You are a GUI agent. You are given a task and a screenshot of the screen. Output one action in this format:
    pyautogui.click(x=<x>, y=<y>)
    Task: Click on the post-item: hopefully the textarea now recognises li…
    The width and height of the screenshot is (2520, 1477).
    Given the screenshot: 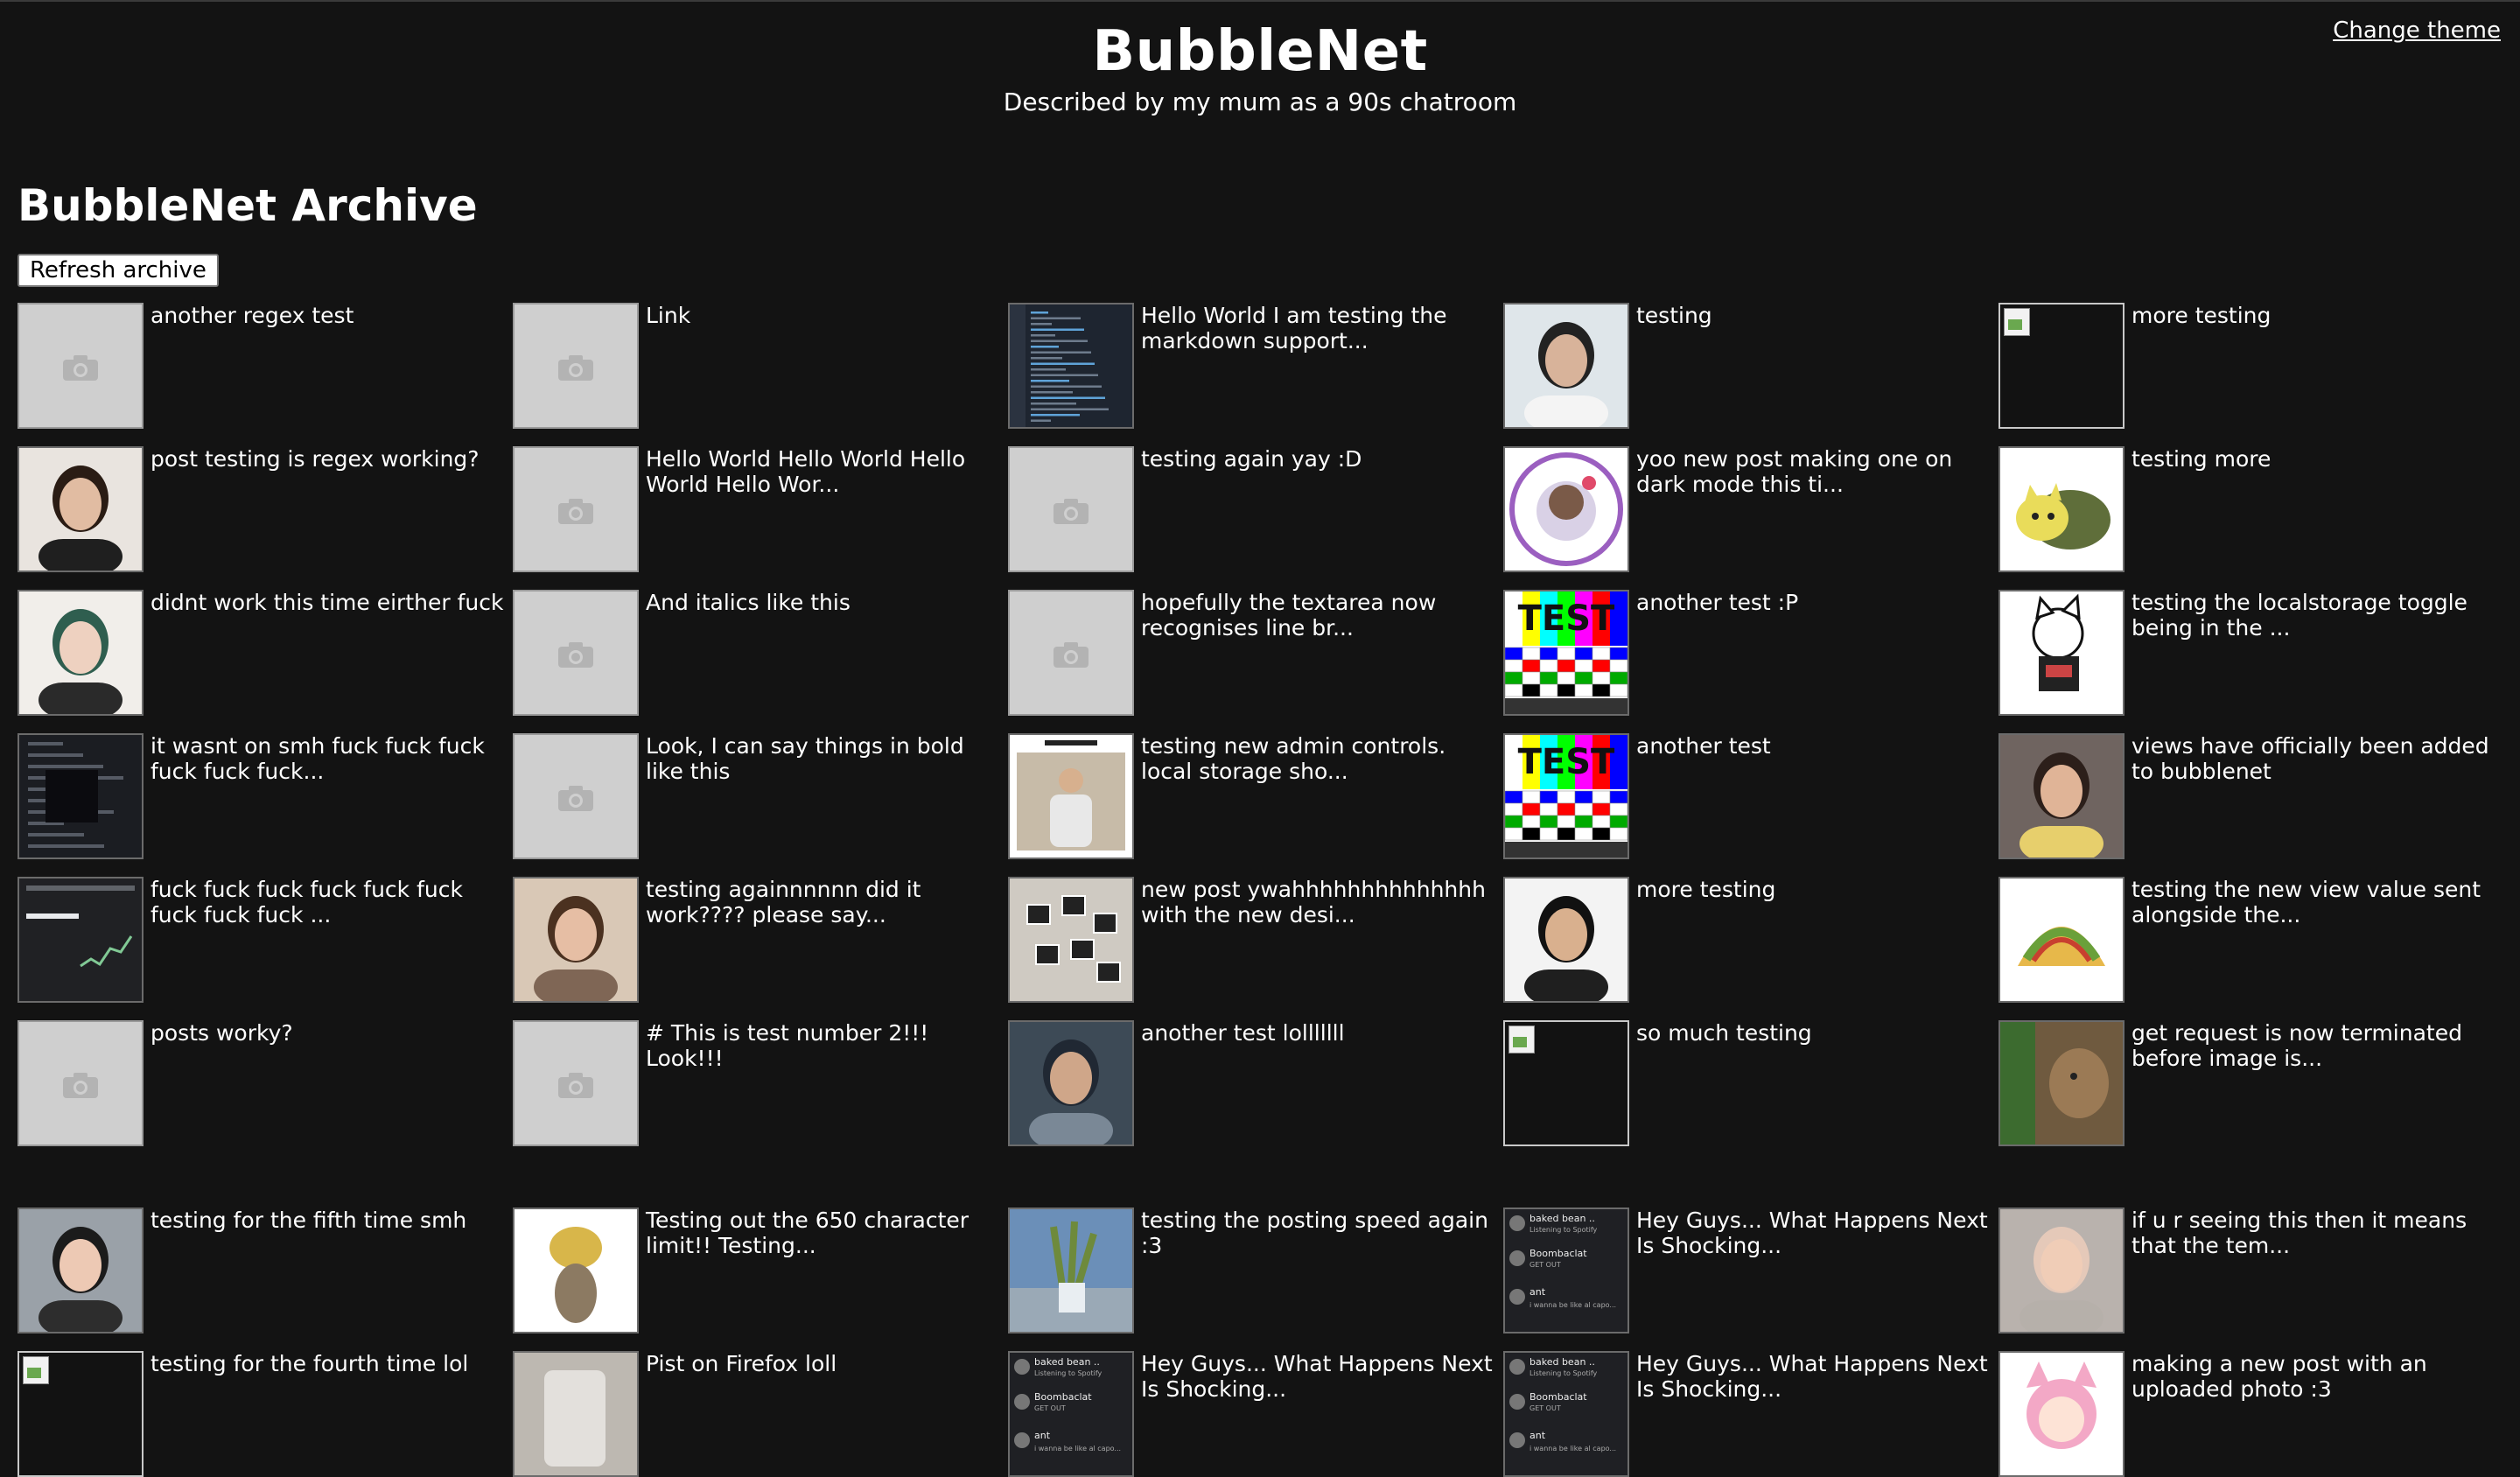 What is the action you would take?
    pyautogui.click(x=1253, y=653)
    